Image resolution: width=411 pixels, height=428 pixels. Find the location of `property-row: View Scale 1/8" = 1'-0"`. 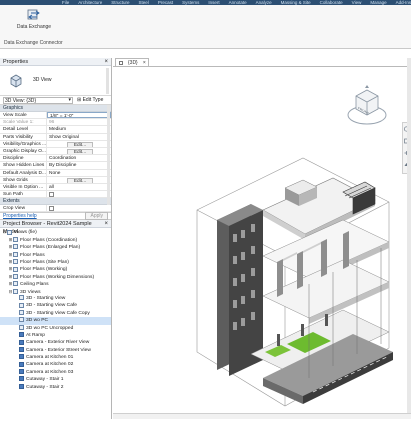

property-row: View Scale 1/8" = 1'-0" is located at coordinates (55, 116).